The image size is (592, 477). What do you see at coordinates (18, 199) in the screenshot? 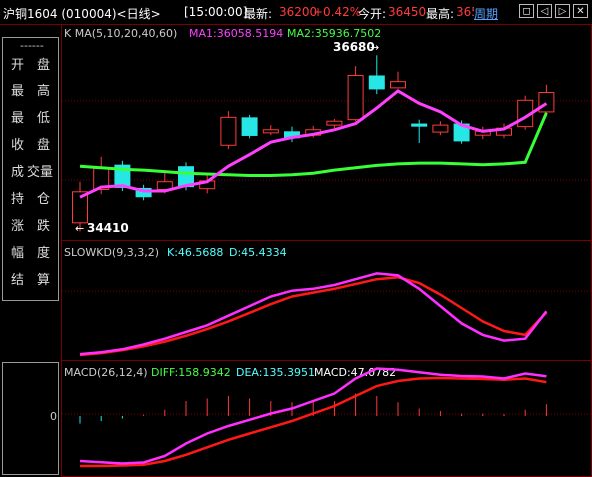
I see `row-oi-a: 持` at bounding box center [18, 199].